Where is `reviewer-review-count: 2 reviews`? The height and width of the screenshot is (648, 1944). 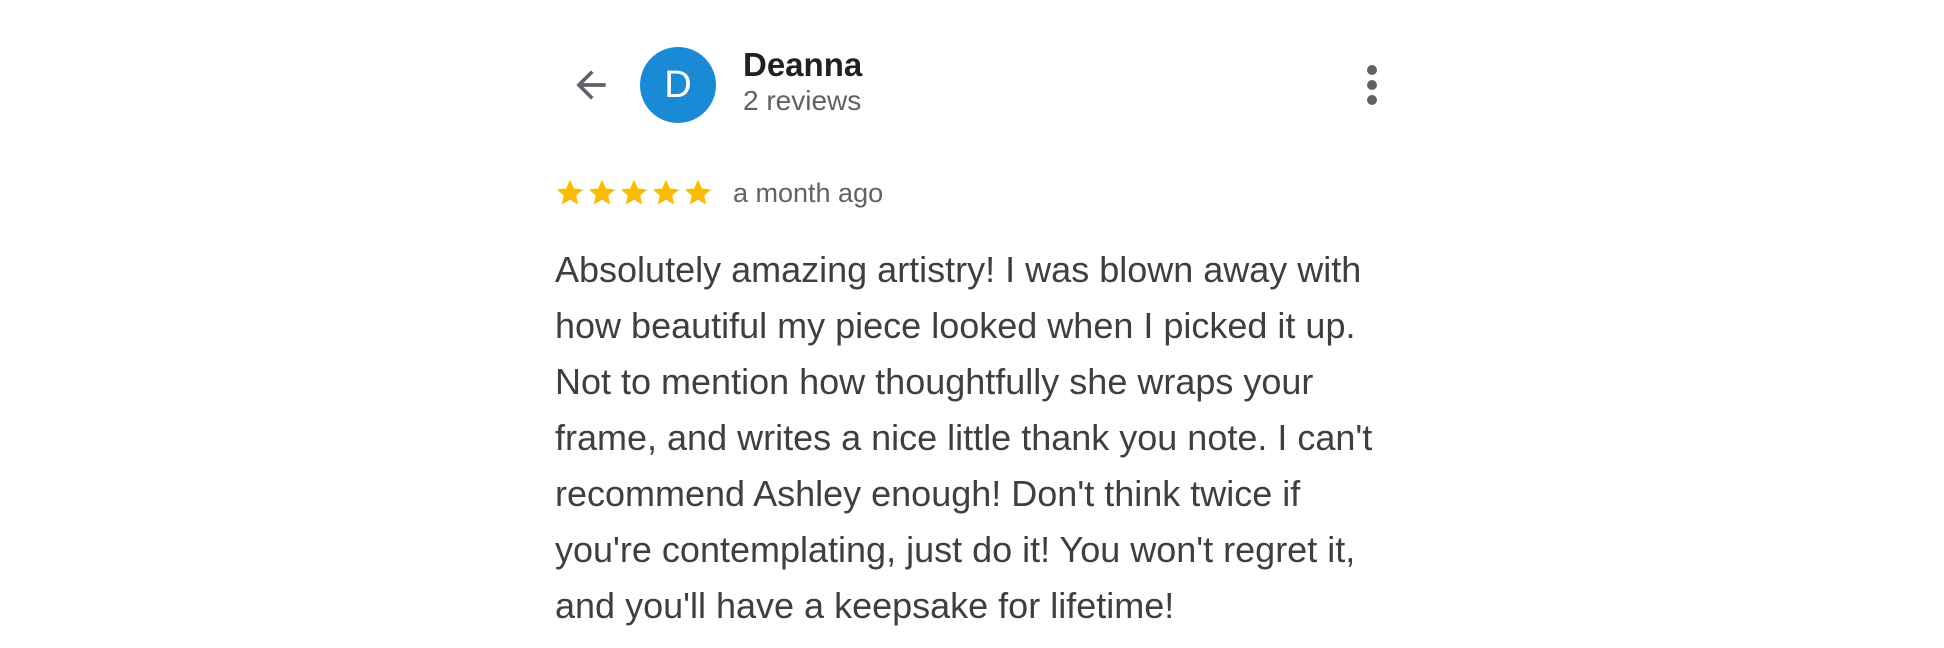 reviewer-review-count: 2 reviews is located at coordinates (802, 100).